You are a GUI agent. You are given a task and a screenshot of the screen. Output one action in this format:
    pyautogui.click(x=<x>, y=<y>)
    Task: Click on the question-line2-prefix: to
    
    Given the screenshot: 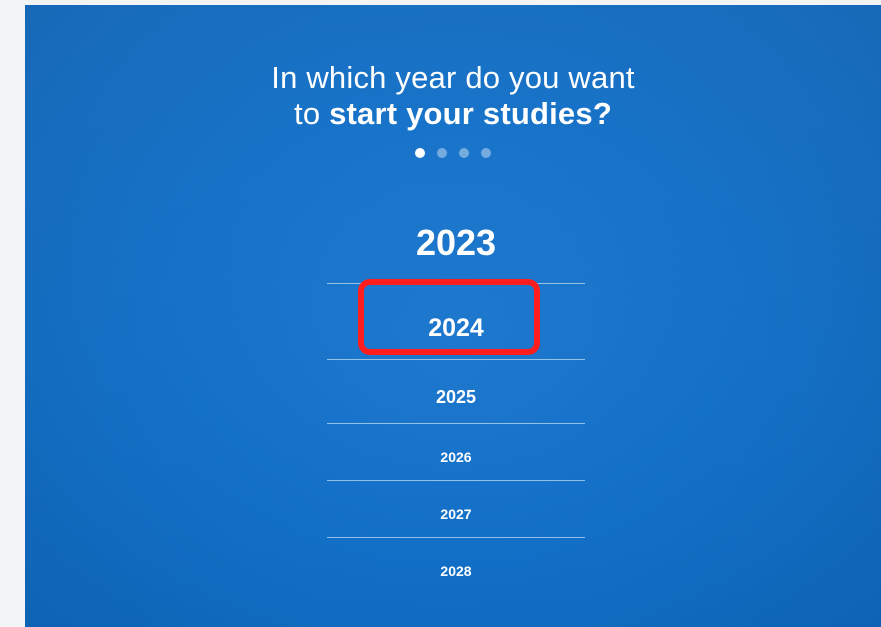 What is the action you would take?
    pyautogui.click(x=312, y=113)
    